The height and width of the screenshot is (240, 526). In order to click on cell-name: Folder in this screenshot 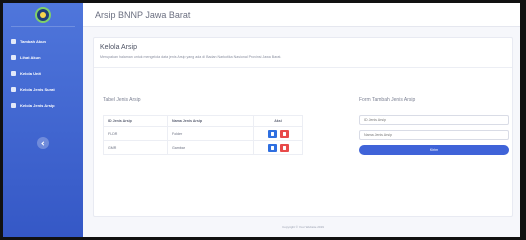, I will do `click(210, 133)`.